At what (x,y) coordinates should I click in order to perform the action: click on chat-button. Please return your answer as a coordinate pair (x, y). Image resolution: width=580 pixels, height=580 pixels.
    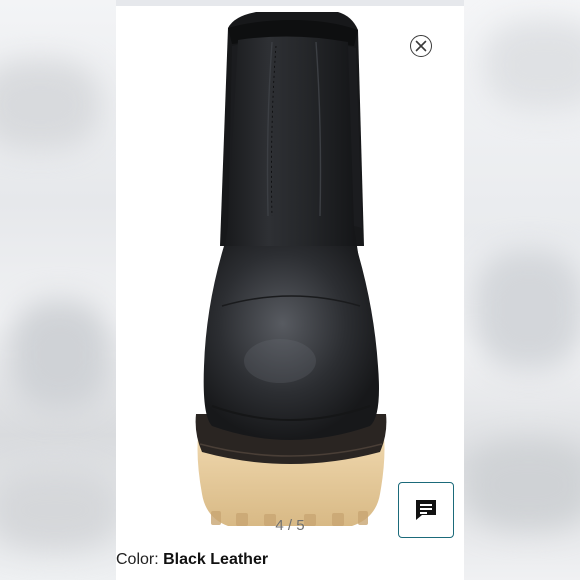
    Looking at the image, I should click on (426, 510).